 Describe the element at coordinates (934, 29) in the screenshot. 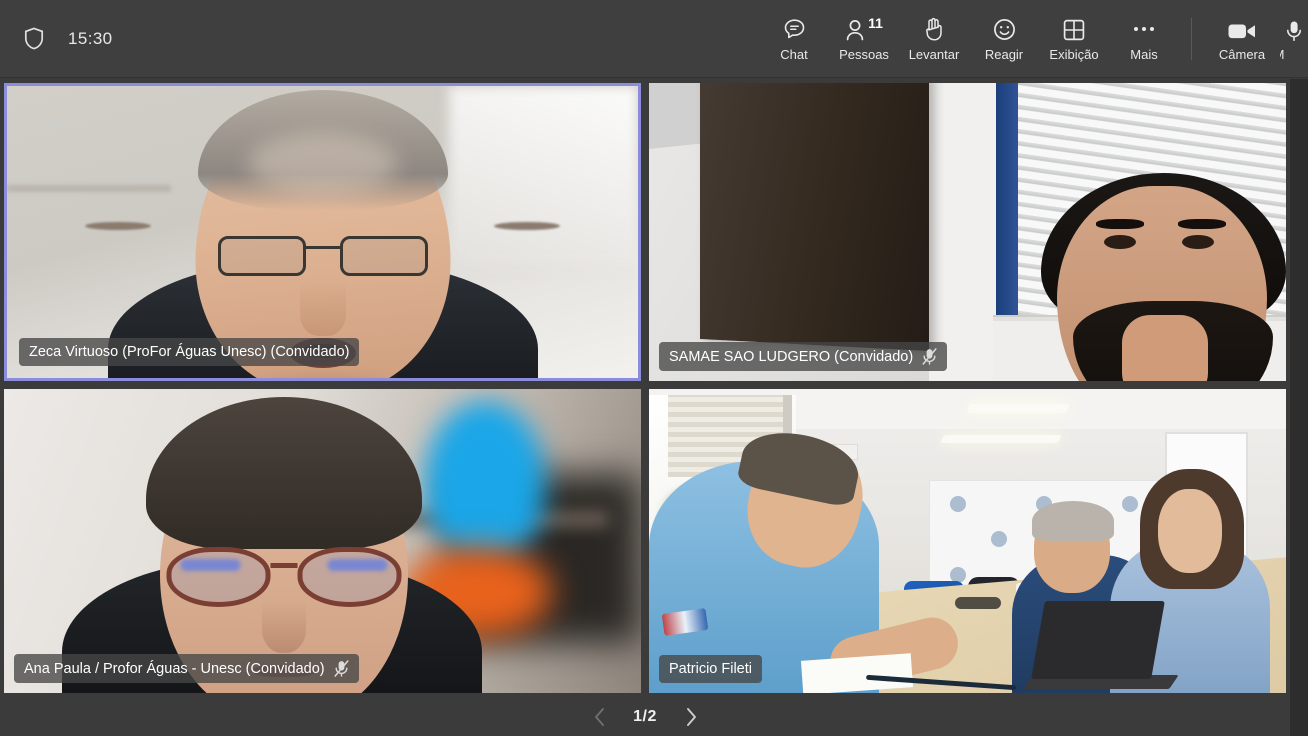

I see `raised-hand-icon` at that location.